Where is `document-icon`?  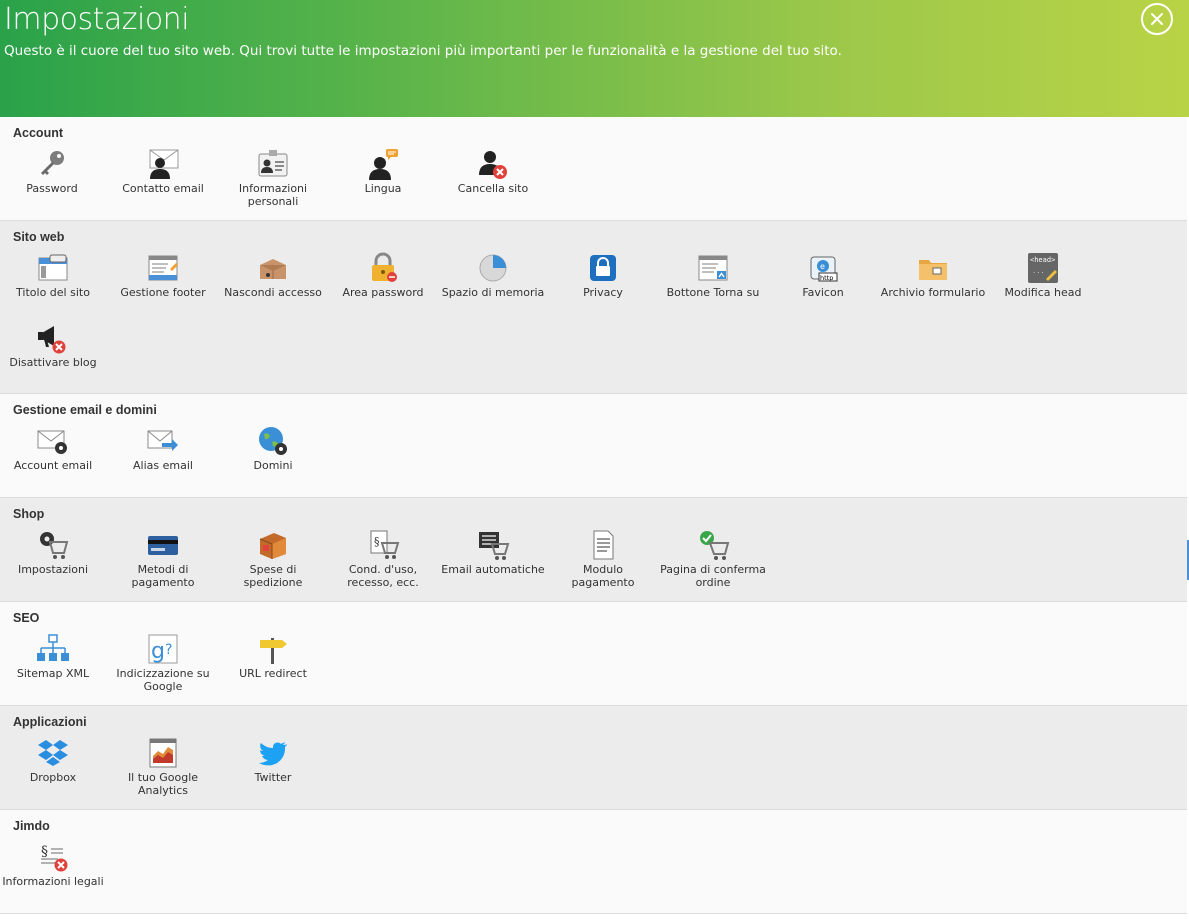
document-icon is located at coordinates (603, 545).